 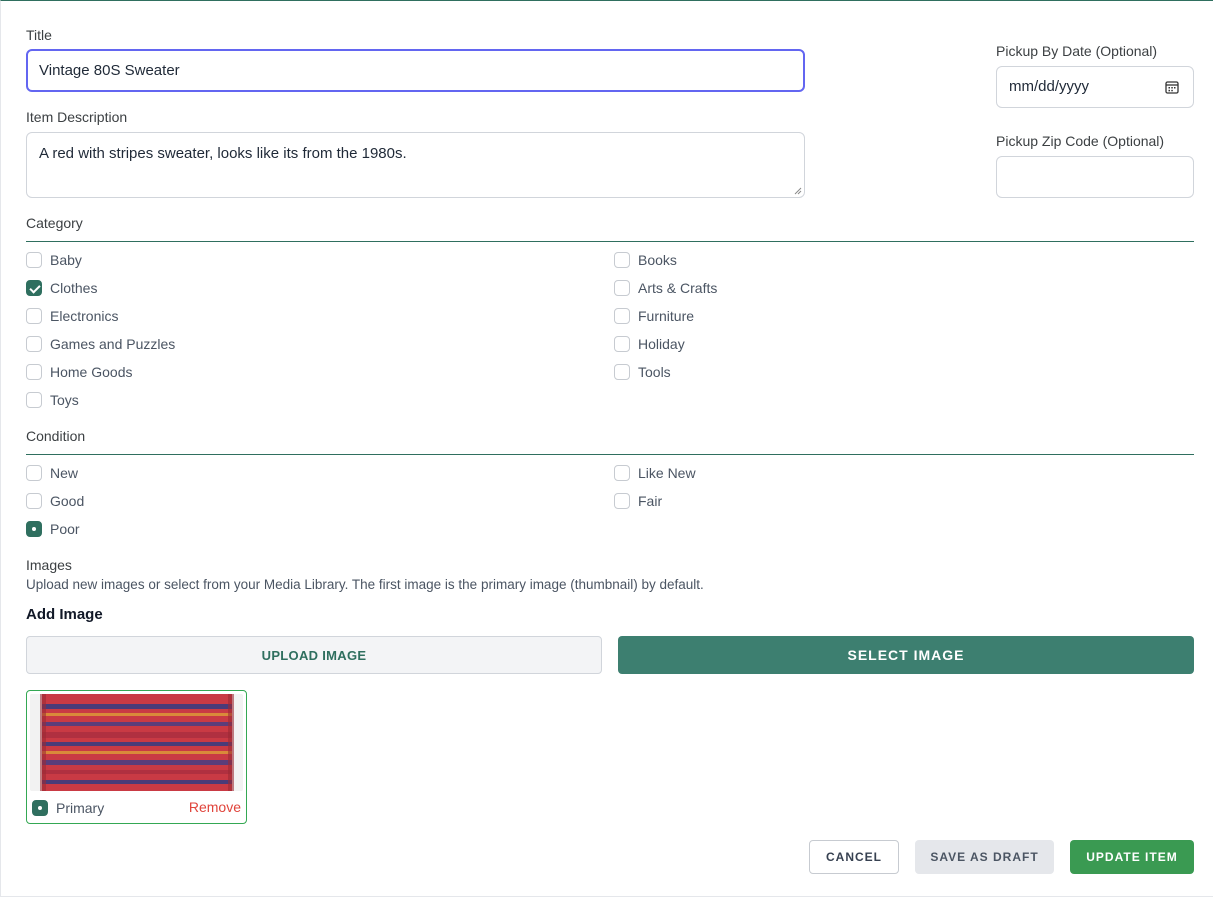 I want to click on condition-option-like-new: Like New, so click(x=655, y=473).